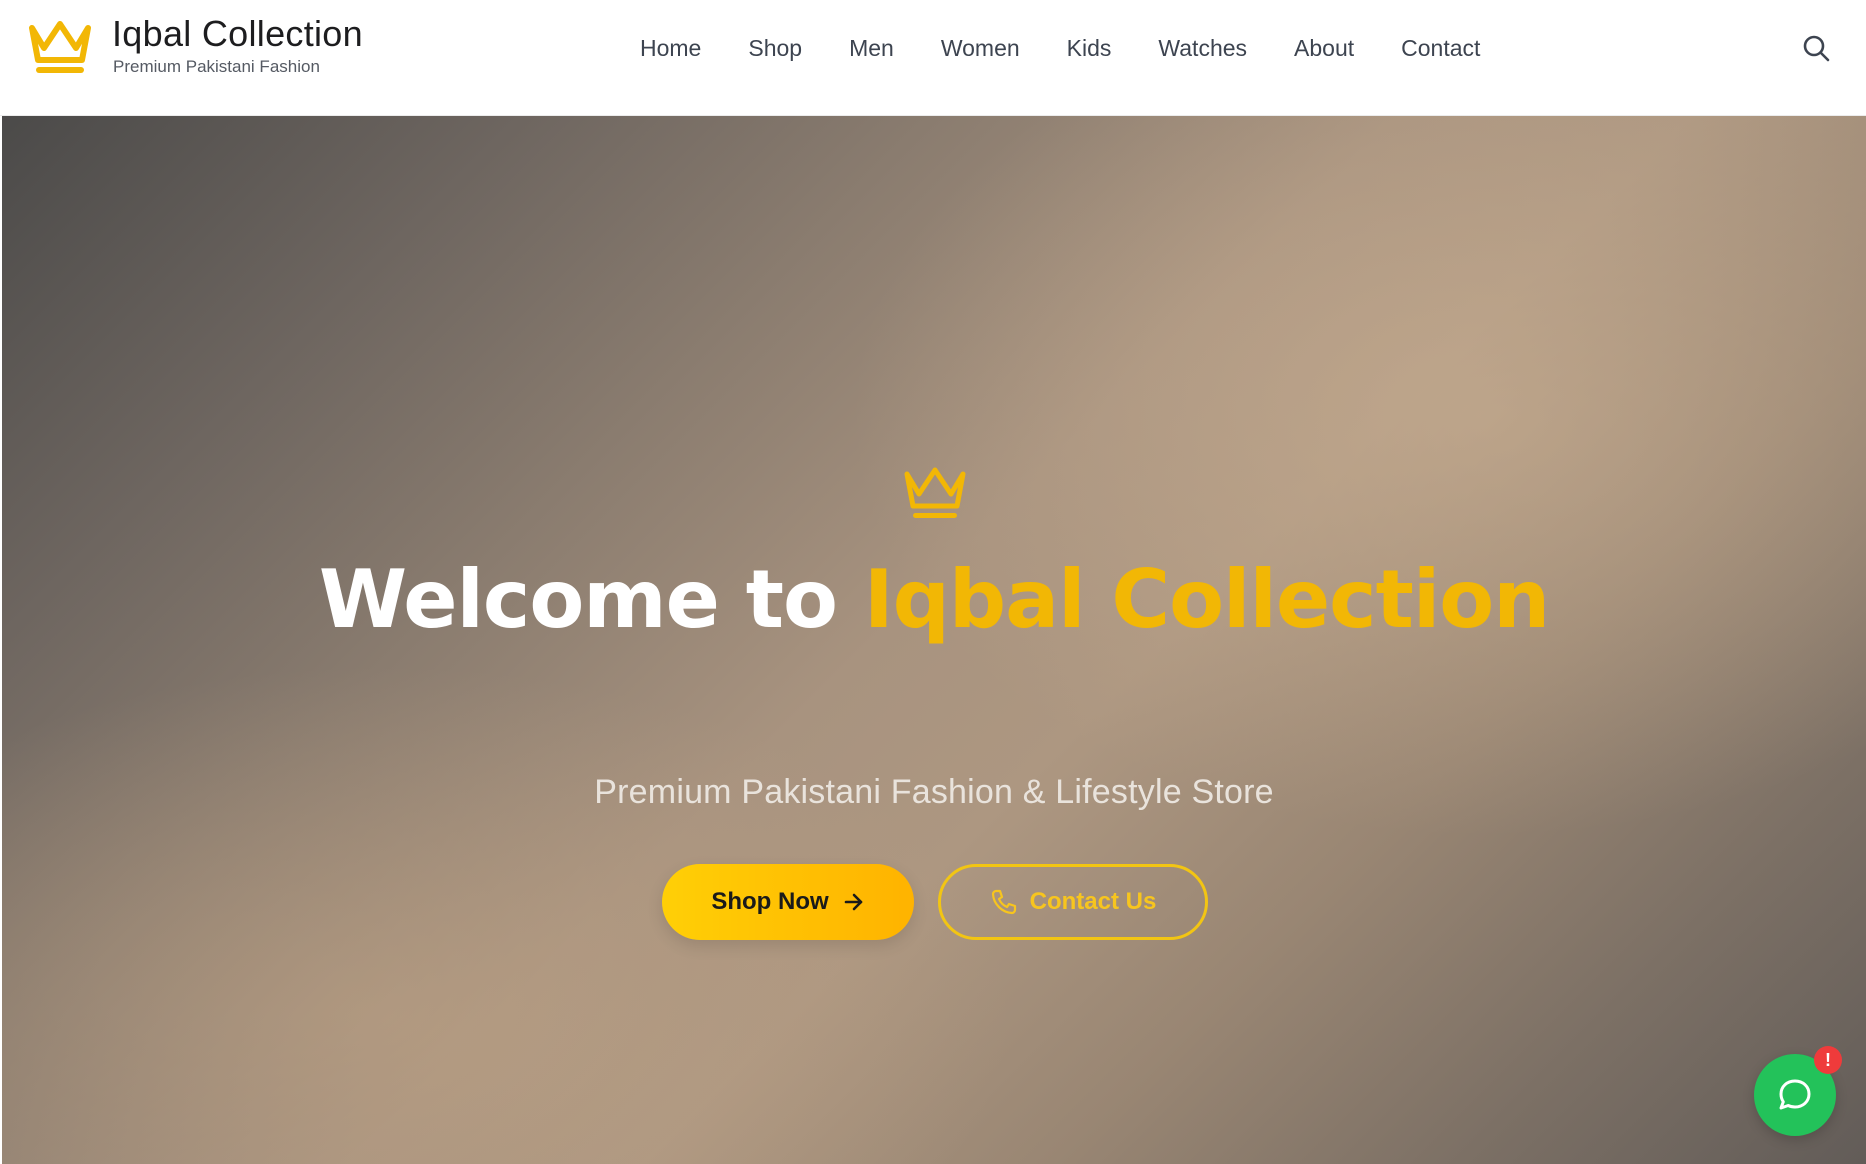 The image size is (1866, 1164). I want to click on shop-now-button: Shop Now, so click(788, 902).